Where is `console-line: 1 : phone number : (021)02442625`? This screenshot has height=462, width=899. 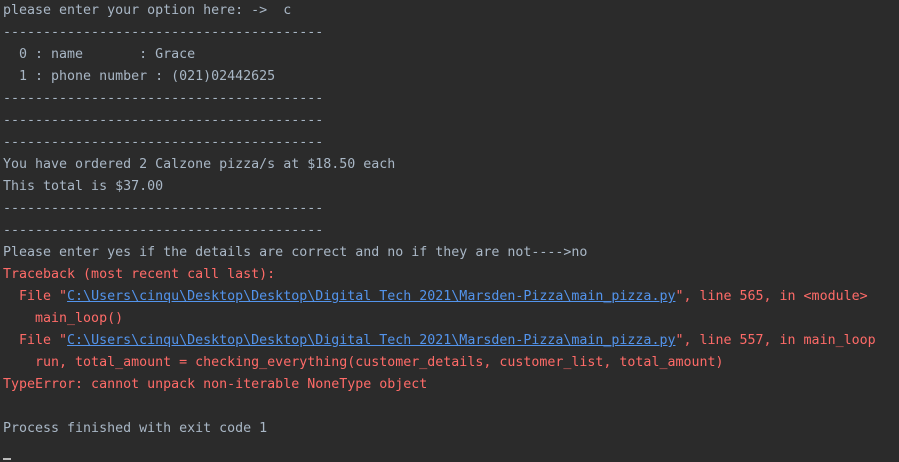 console-line: 1 : phone number : (021)02442625 is located at coordinates (139, 76).